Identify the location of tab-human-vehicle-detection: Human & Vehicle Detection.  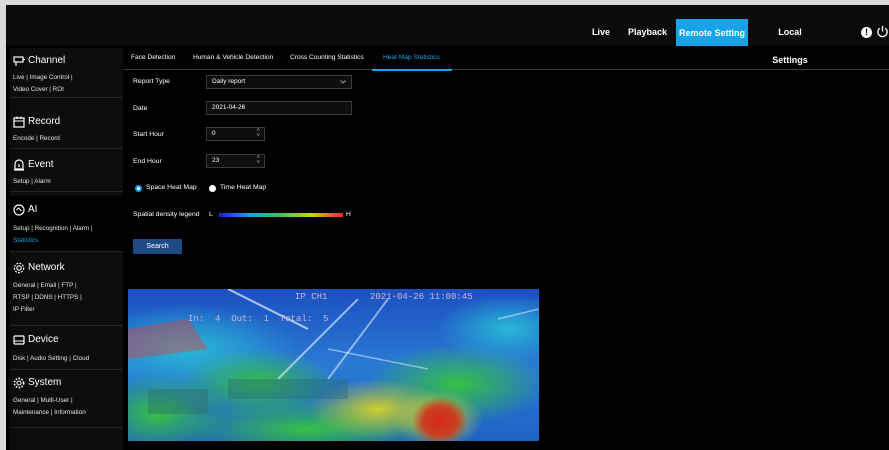
(233, 57).